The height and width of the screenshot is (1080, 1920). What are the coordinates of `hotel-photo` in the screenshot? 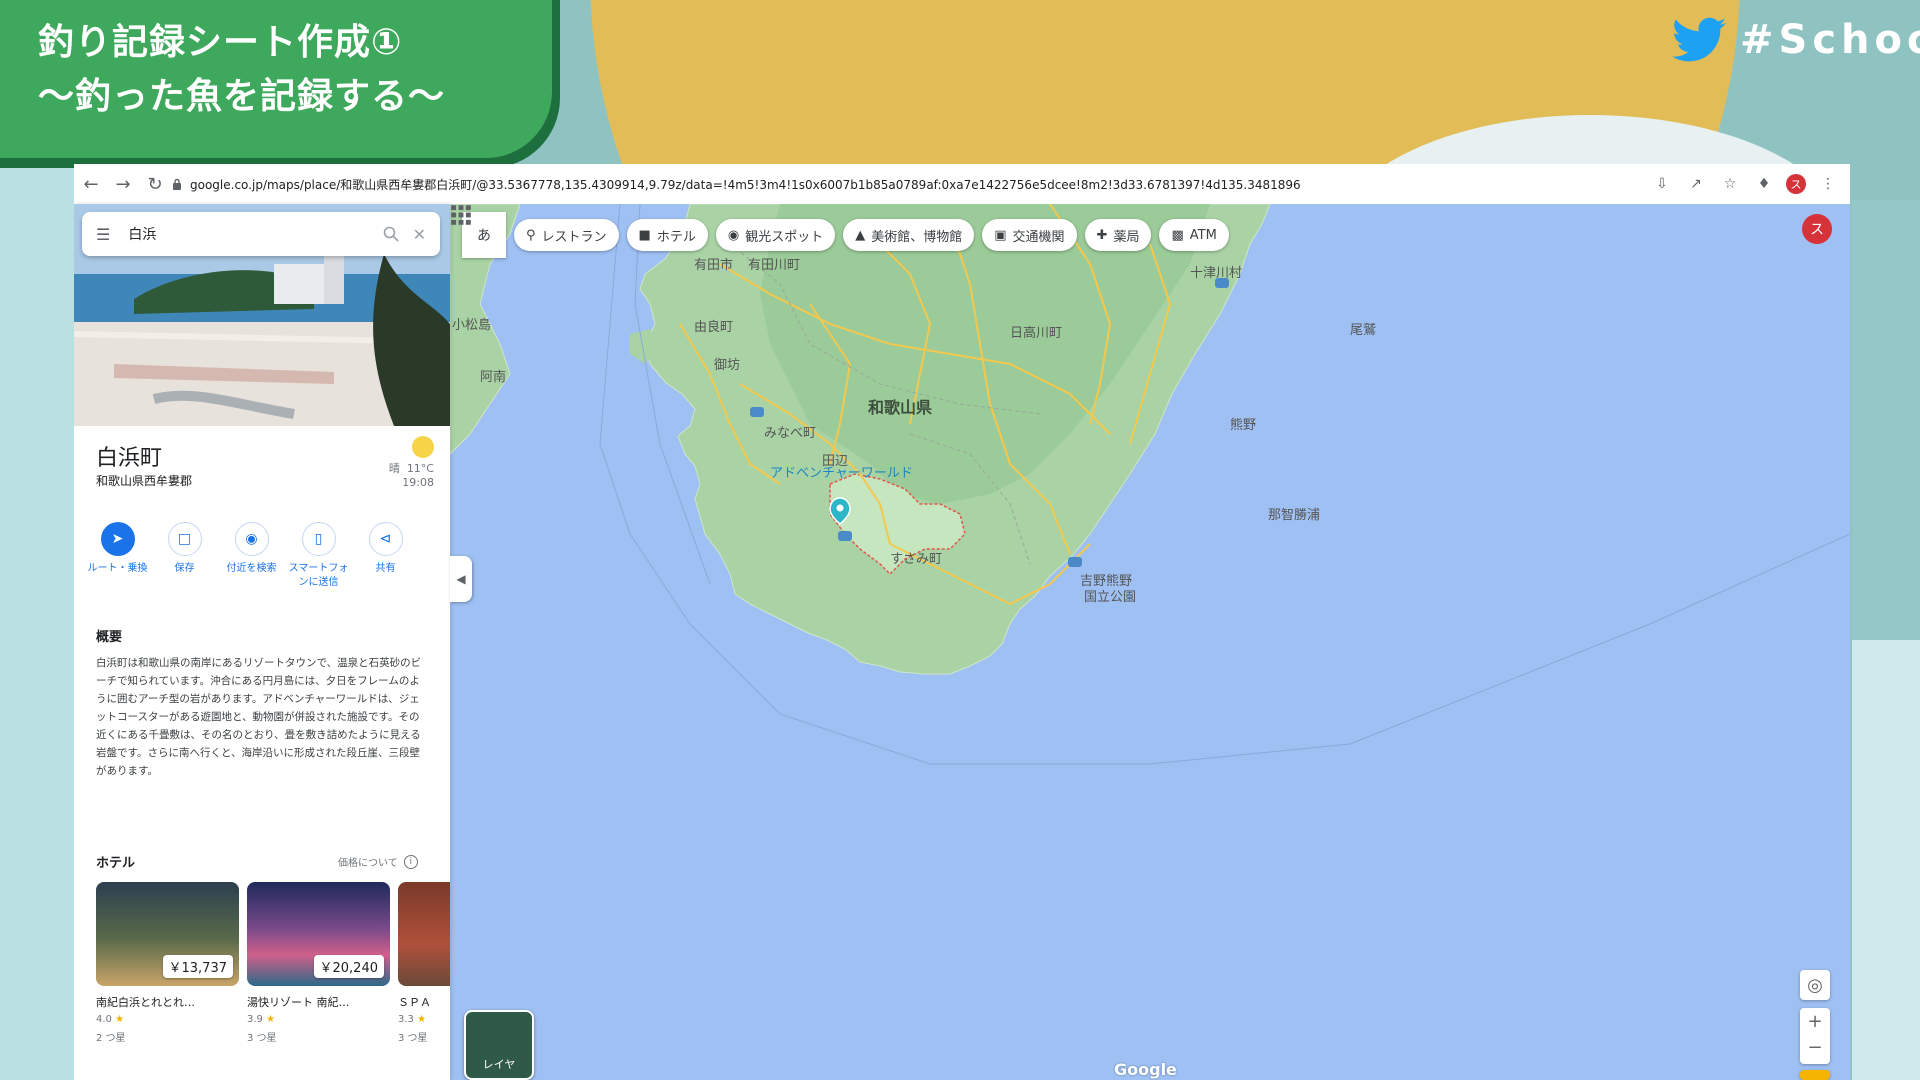 It's located at (424, 934).